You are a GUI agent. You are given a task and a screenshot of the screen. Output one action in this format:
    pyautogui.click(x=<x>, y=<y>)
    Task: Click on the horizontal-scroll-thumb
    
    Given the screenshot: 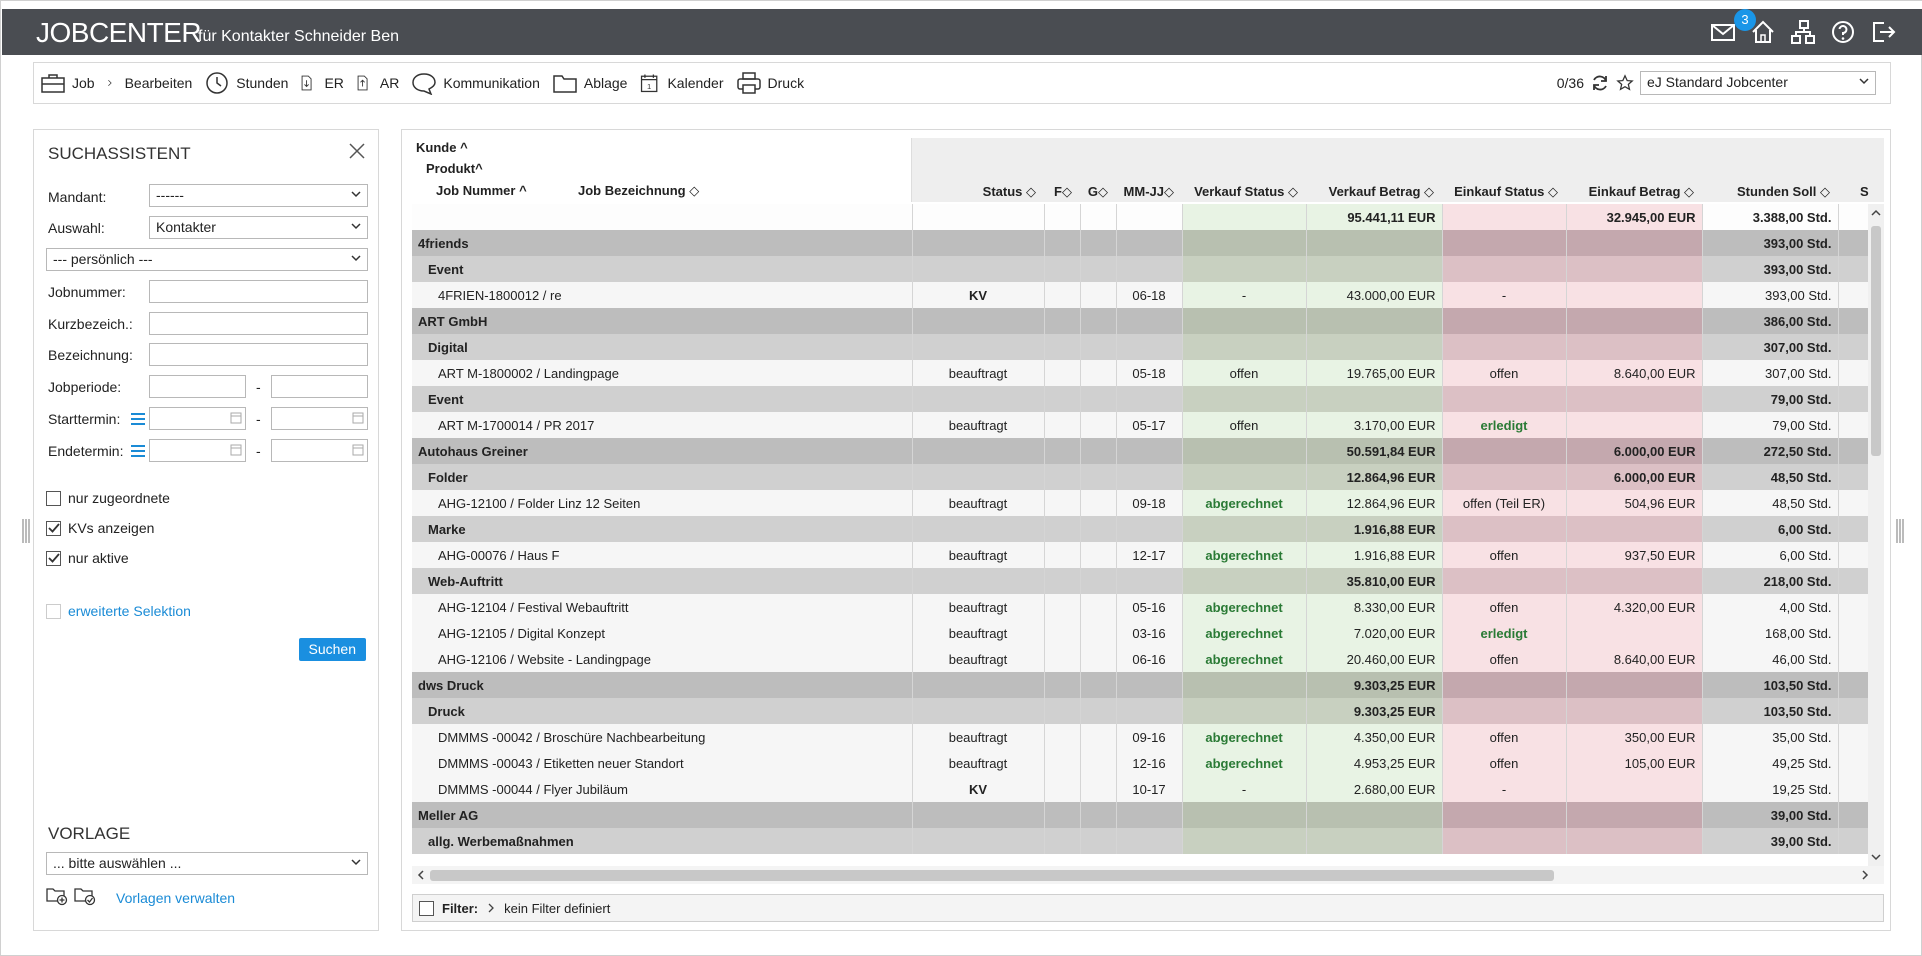 What is the action you would take?
    pyautogui.click(x=992, y=875)
    